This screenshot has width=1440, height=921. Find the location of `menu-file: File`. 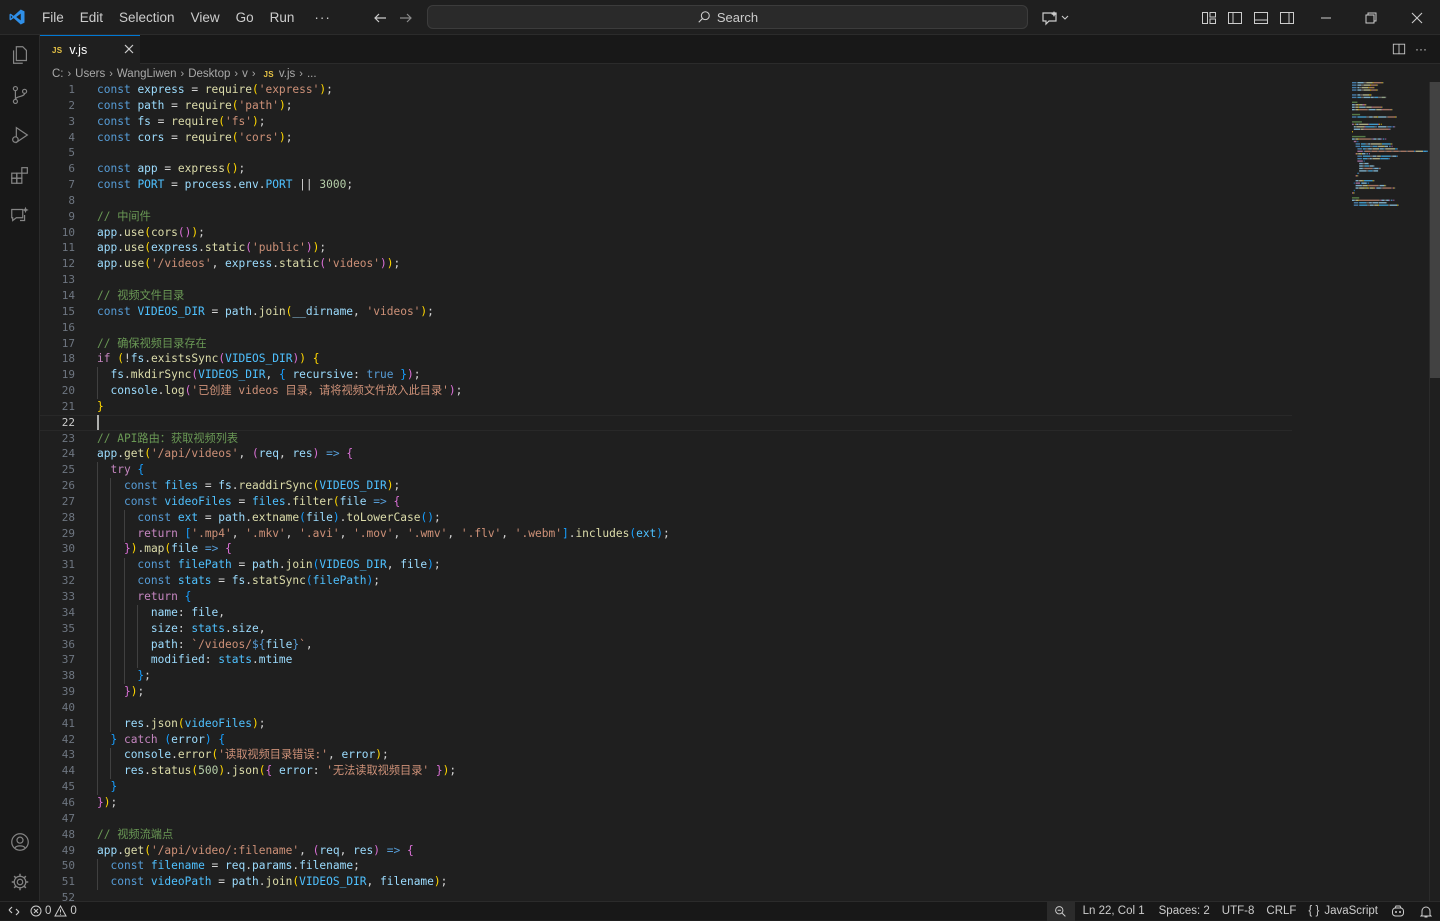

menu-file: File is located at coordinates (53, 17).